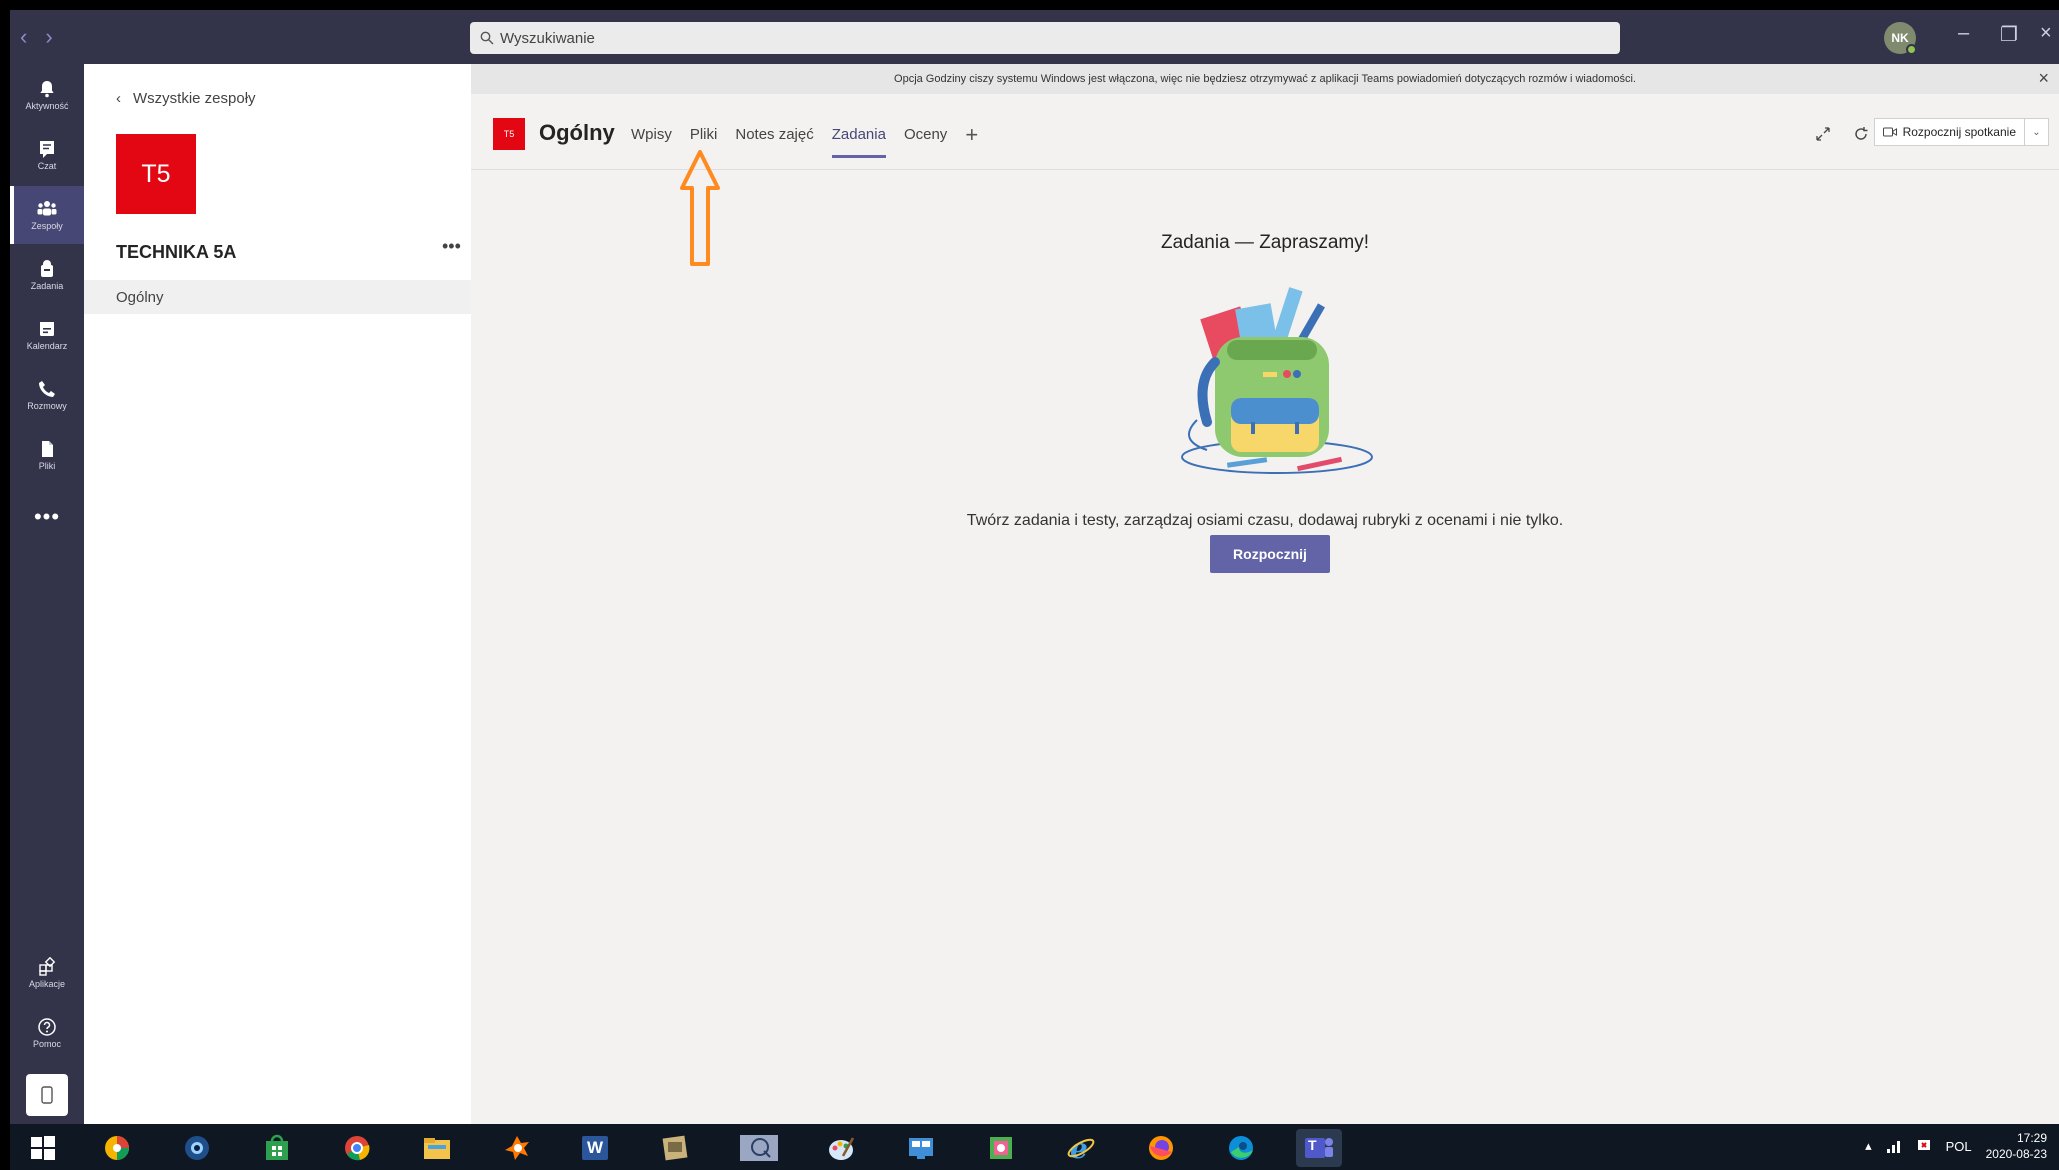 The height and width of the screenshot is (1170, 2059). What do you see at coordinates (2031, 1138) in the screenshot?
I see `clock-time: 17:29` at bounding box center [2031, 1138].